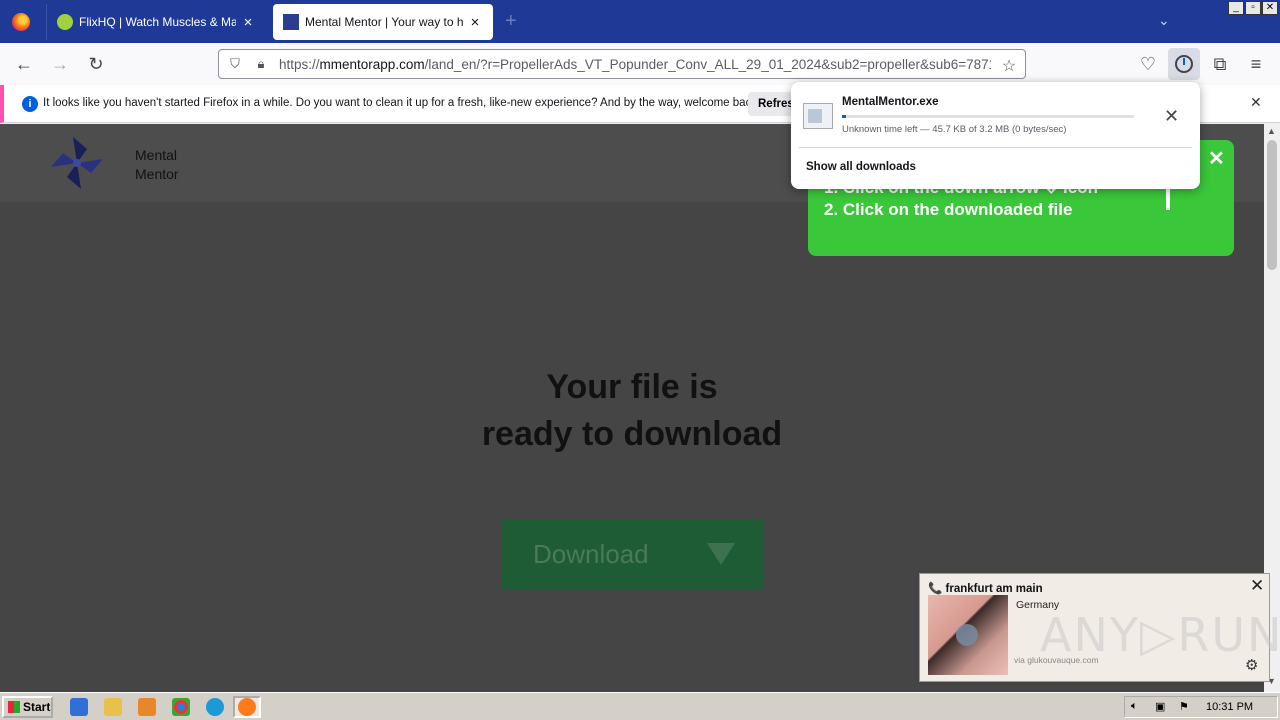  Describe the element at coordinates (79, 707) in the screenshot. I see `internet-explorer-icon` at that location.